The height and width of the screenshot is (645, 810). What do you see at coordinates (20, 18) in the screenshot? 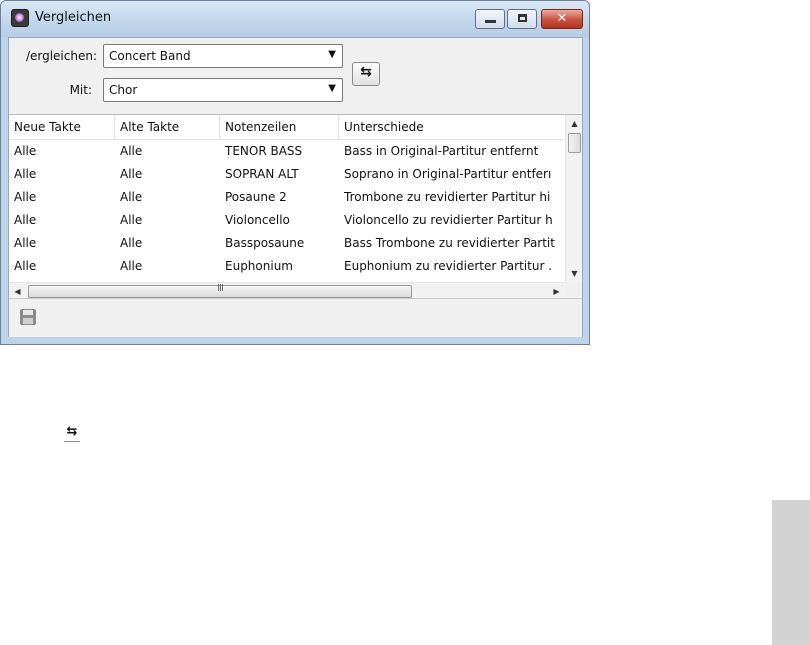
I see `app-icon` at bounding box center [20, 18].